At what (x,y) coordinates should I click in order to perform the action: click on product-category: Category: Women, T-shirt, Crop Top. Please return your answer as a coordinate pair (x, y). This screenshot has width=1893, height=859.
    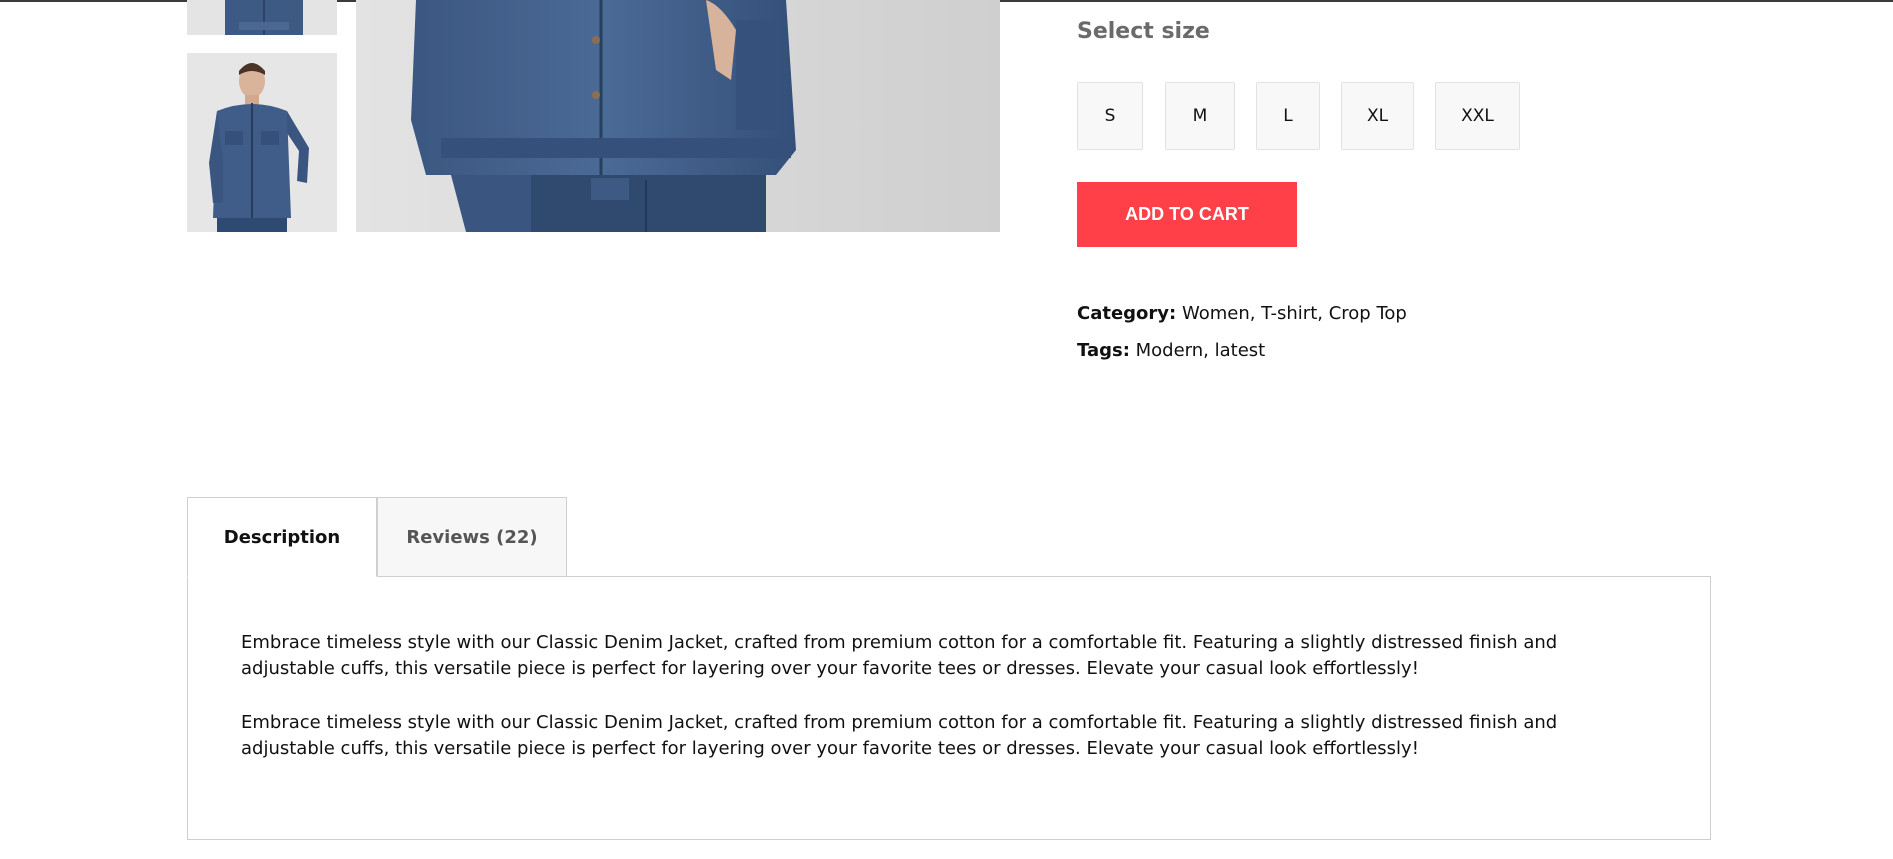
    Looking at the image, I should click on (1242, 313).